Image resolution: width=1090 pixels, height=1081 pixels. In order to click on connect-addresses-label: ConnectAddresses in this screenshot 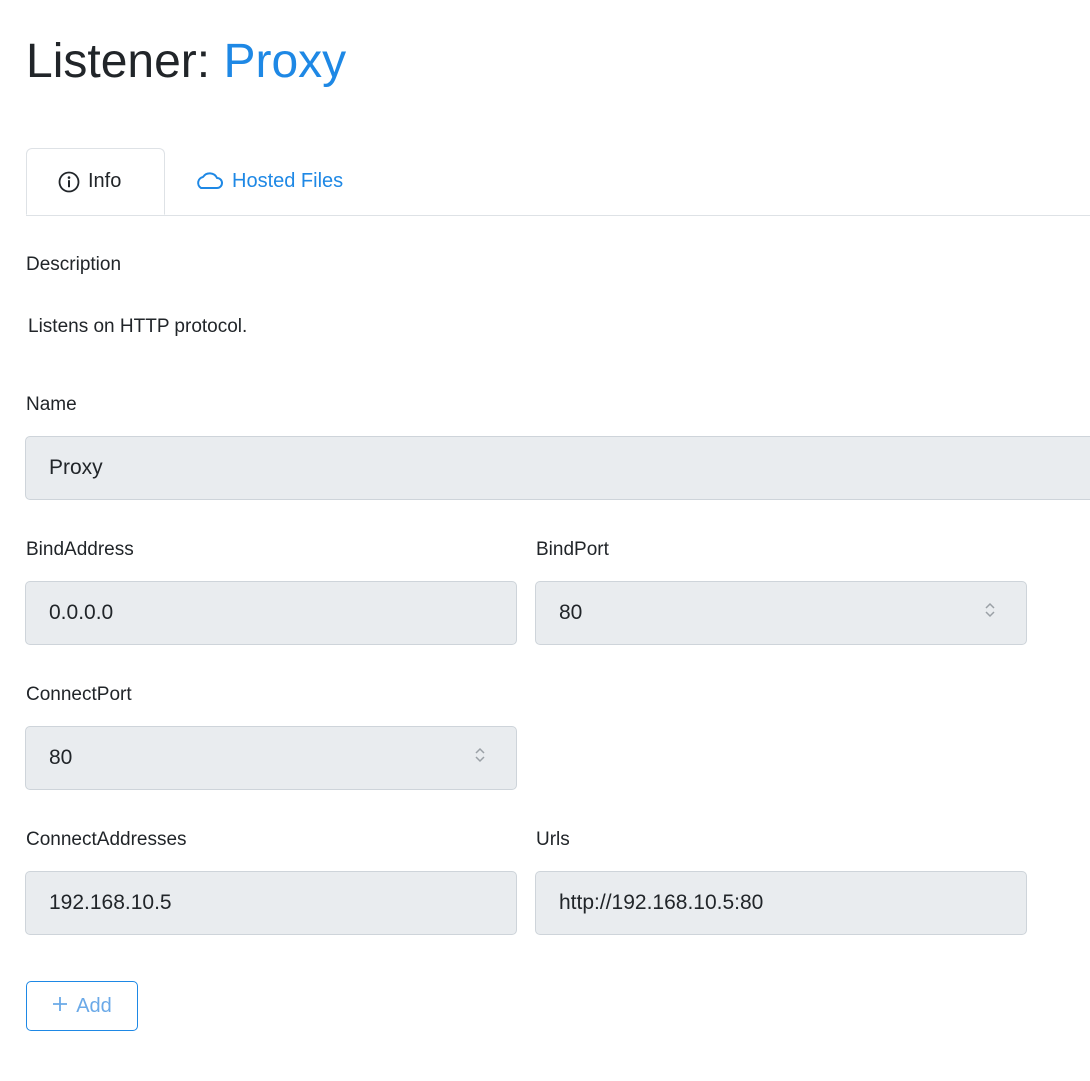, I will do `click(106, 839)`.